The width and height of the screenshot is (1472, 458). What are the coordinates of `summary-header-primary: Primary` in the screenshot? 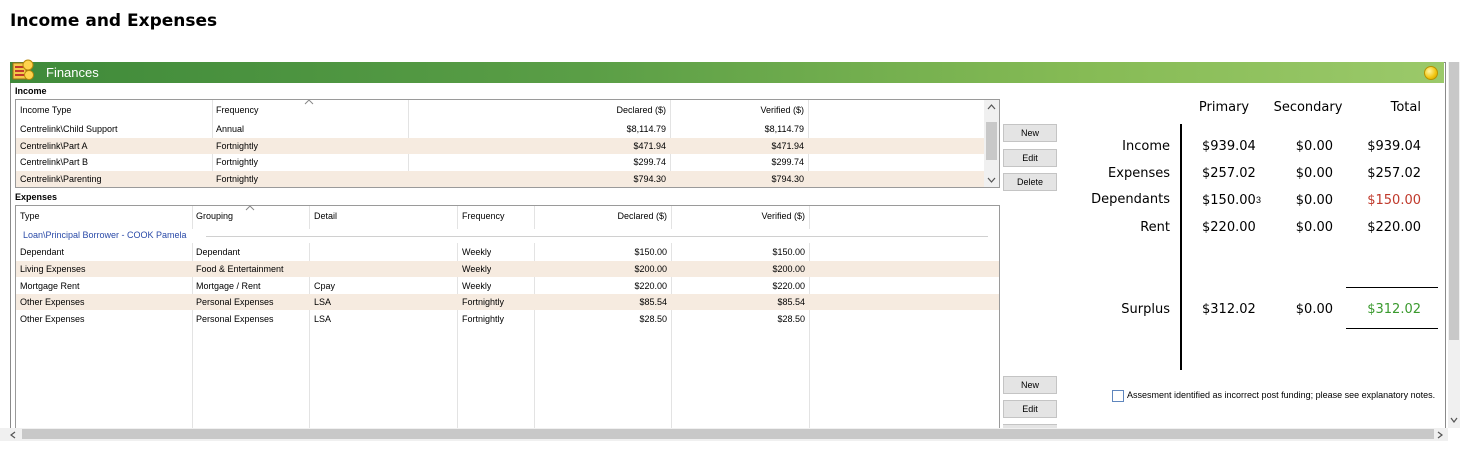 It's located at (1224, 107).